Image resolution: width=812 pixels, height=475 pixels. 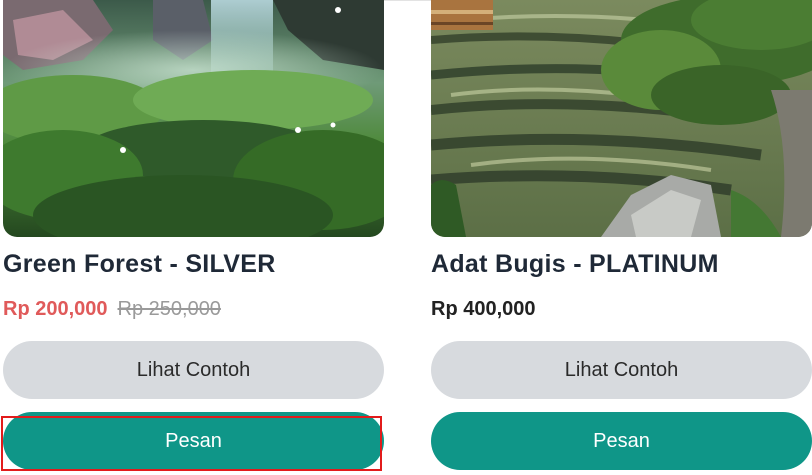 I want to click on price: Rp 400,000, so click(x=483, y=309).